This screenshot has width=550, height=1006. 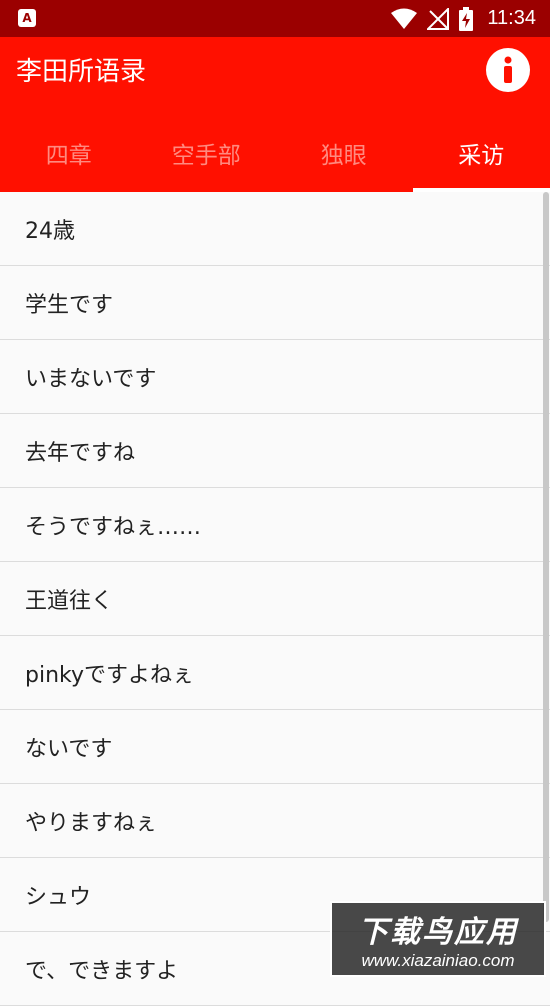 What do you see at coordinates (275, 377) in the screenshot?
I see `list-item: いまないです` at bounding box center [275, 377].